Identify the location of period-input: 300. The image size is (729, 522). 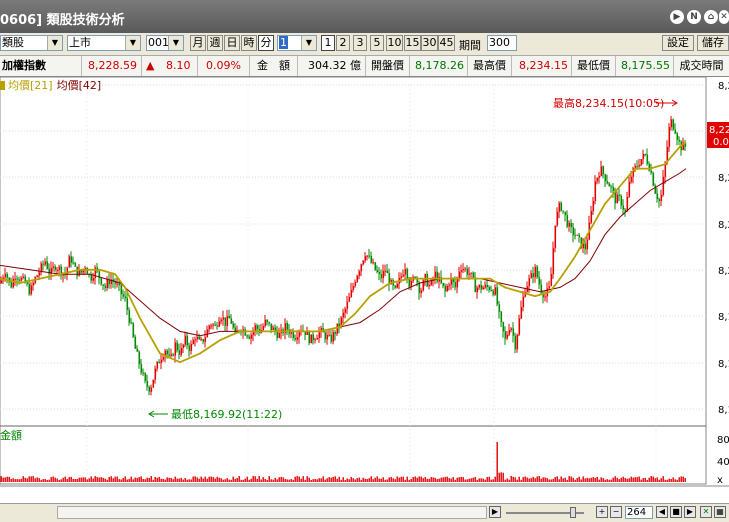
(502, 43).